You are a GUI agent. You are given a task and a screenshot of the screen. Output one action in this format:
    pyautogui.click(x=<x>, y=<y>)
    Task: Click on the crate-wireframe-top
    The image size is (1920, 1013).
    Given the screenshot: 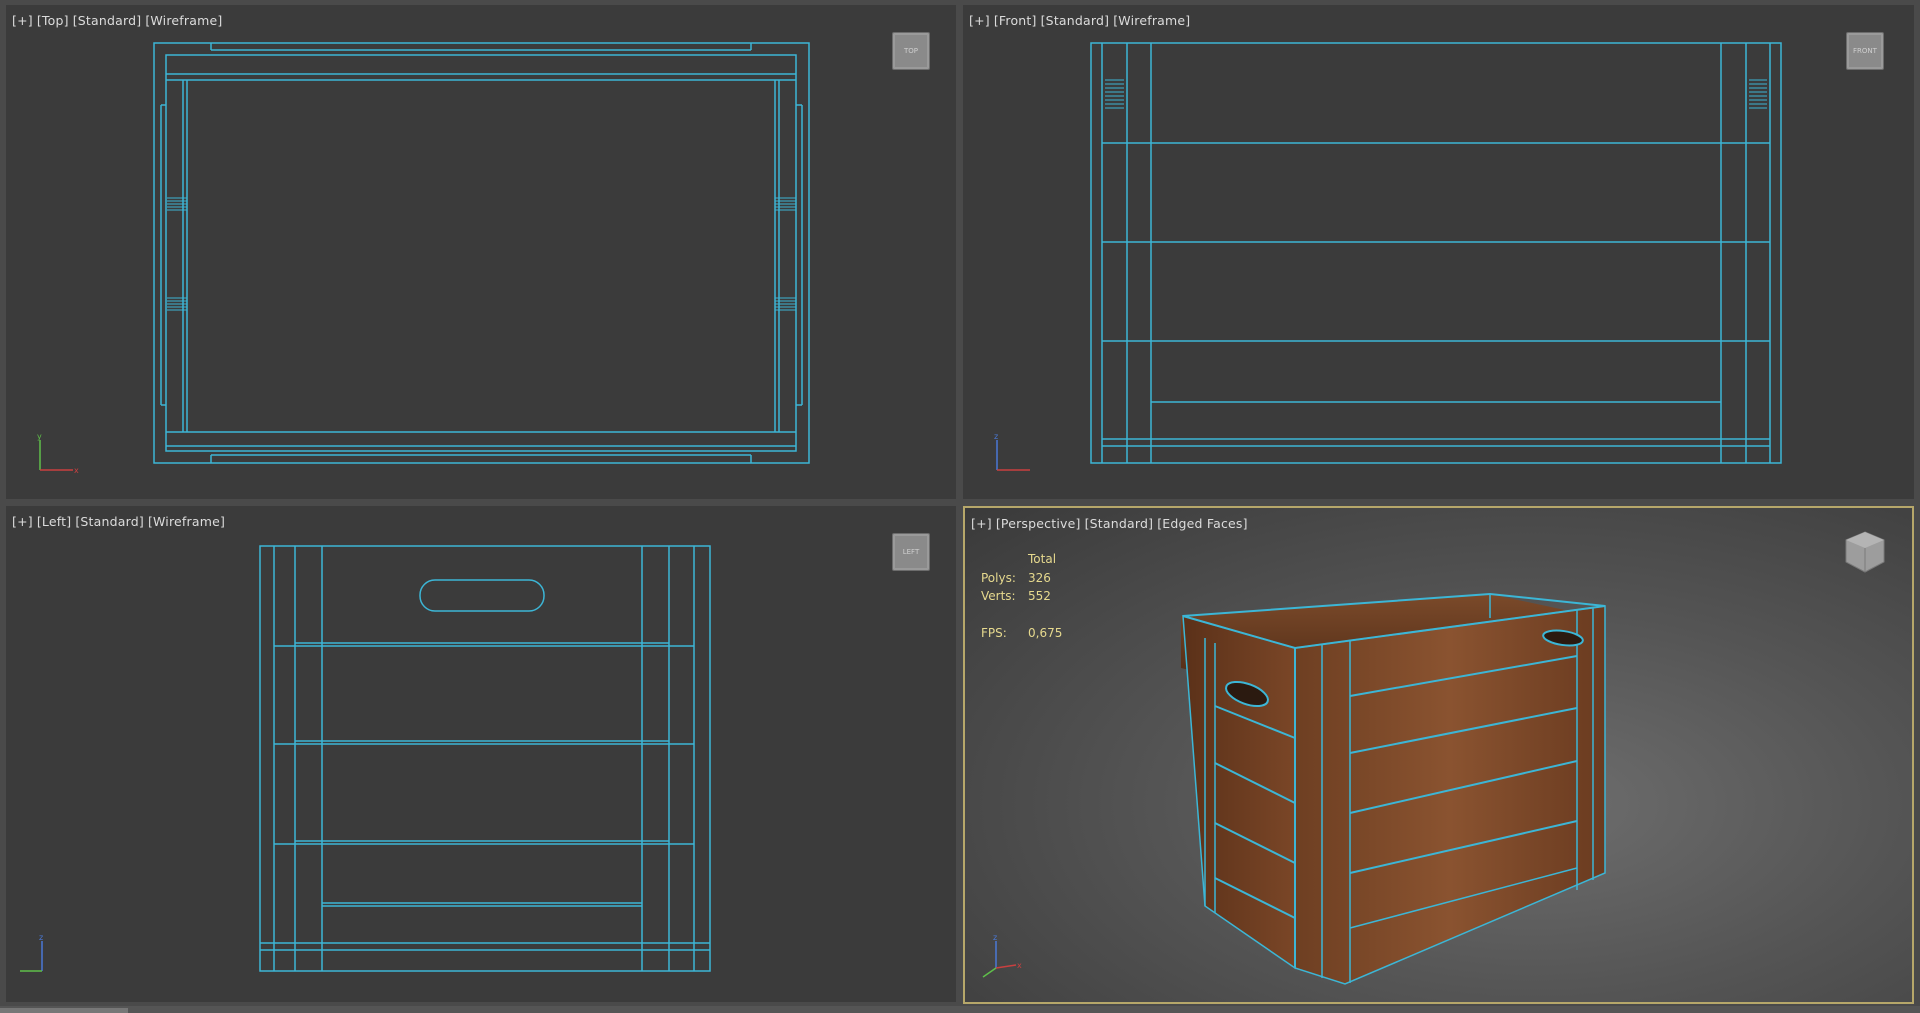 What is the action you would take?
    pyautogui.click(x=481, y=253)
    